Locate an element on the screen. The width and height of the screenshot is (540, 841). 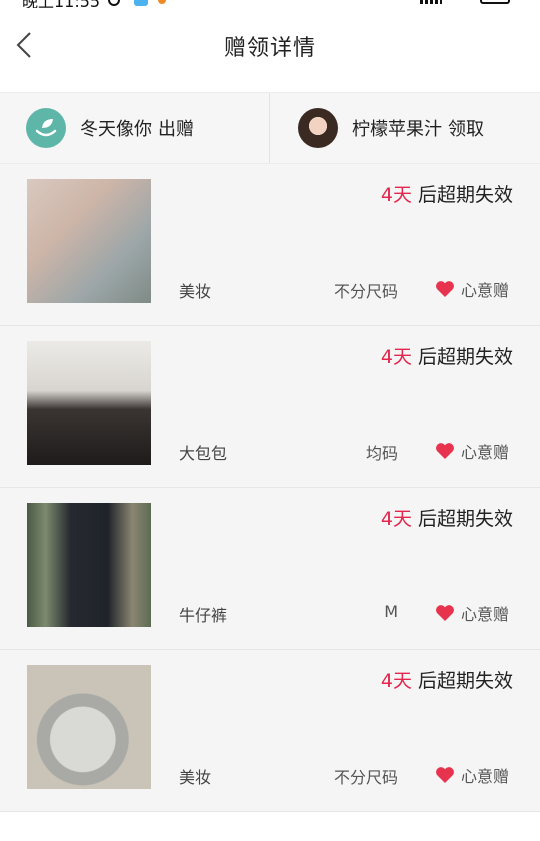
parties-divider is located at coordinates (269, 128).